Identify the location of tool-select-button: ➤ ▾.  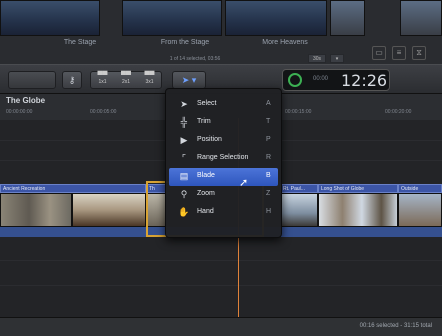
(189, 80).